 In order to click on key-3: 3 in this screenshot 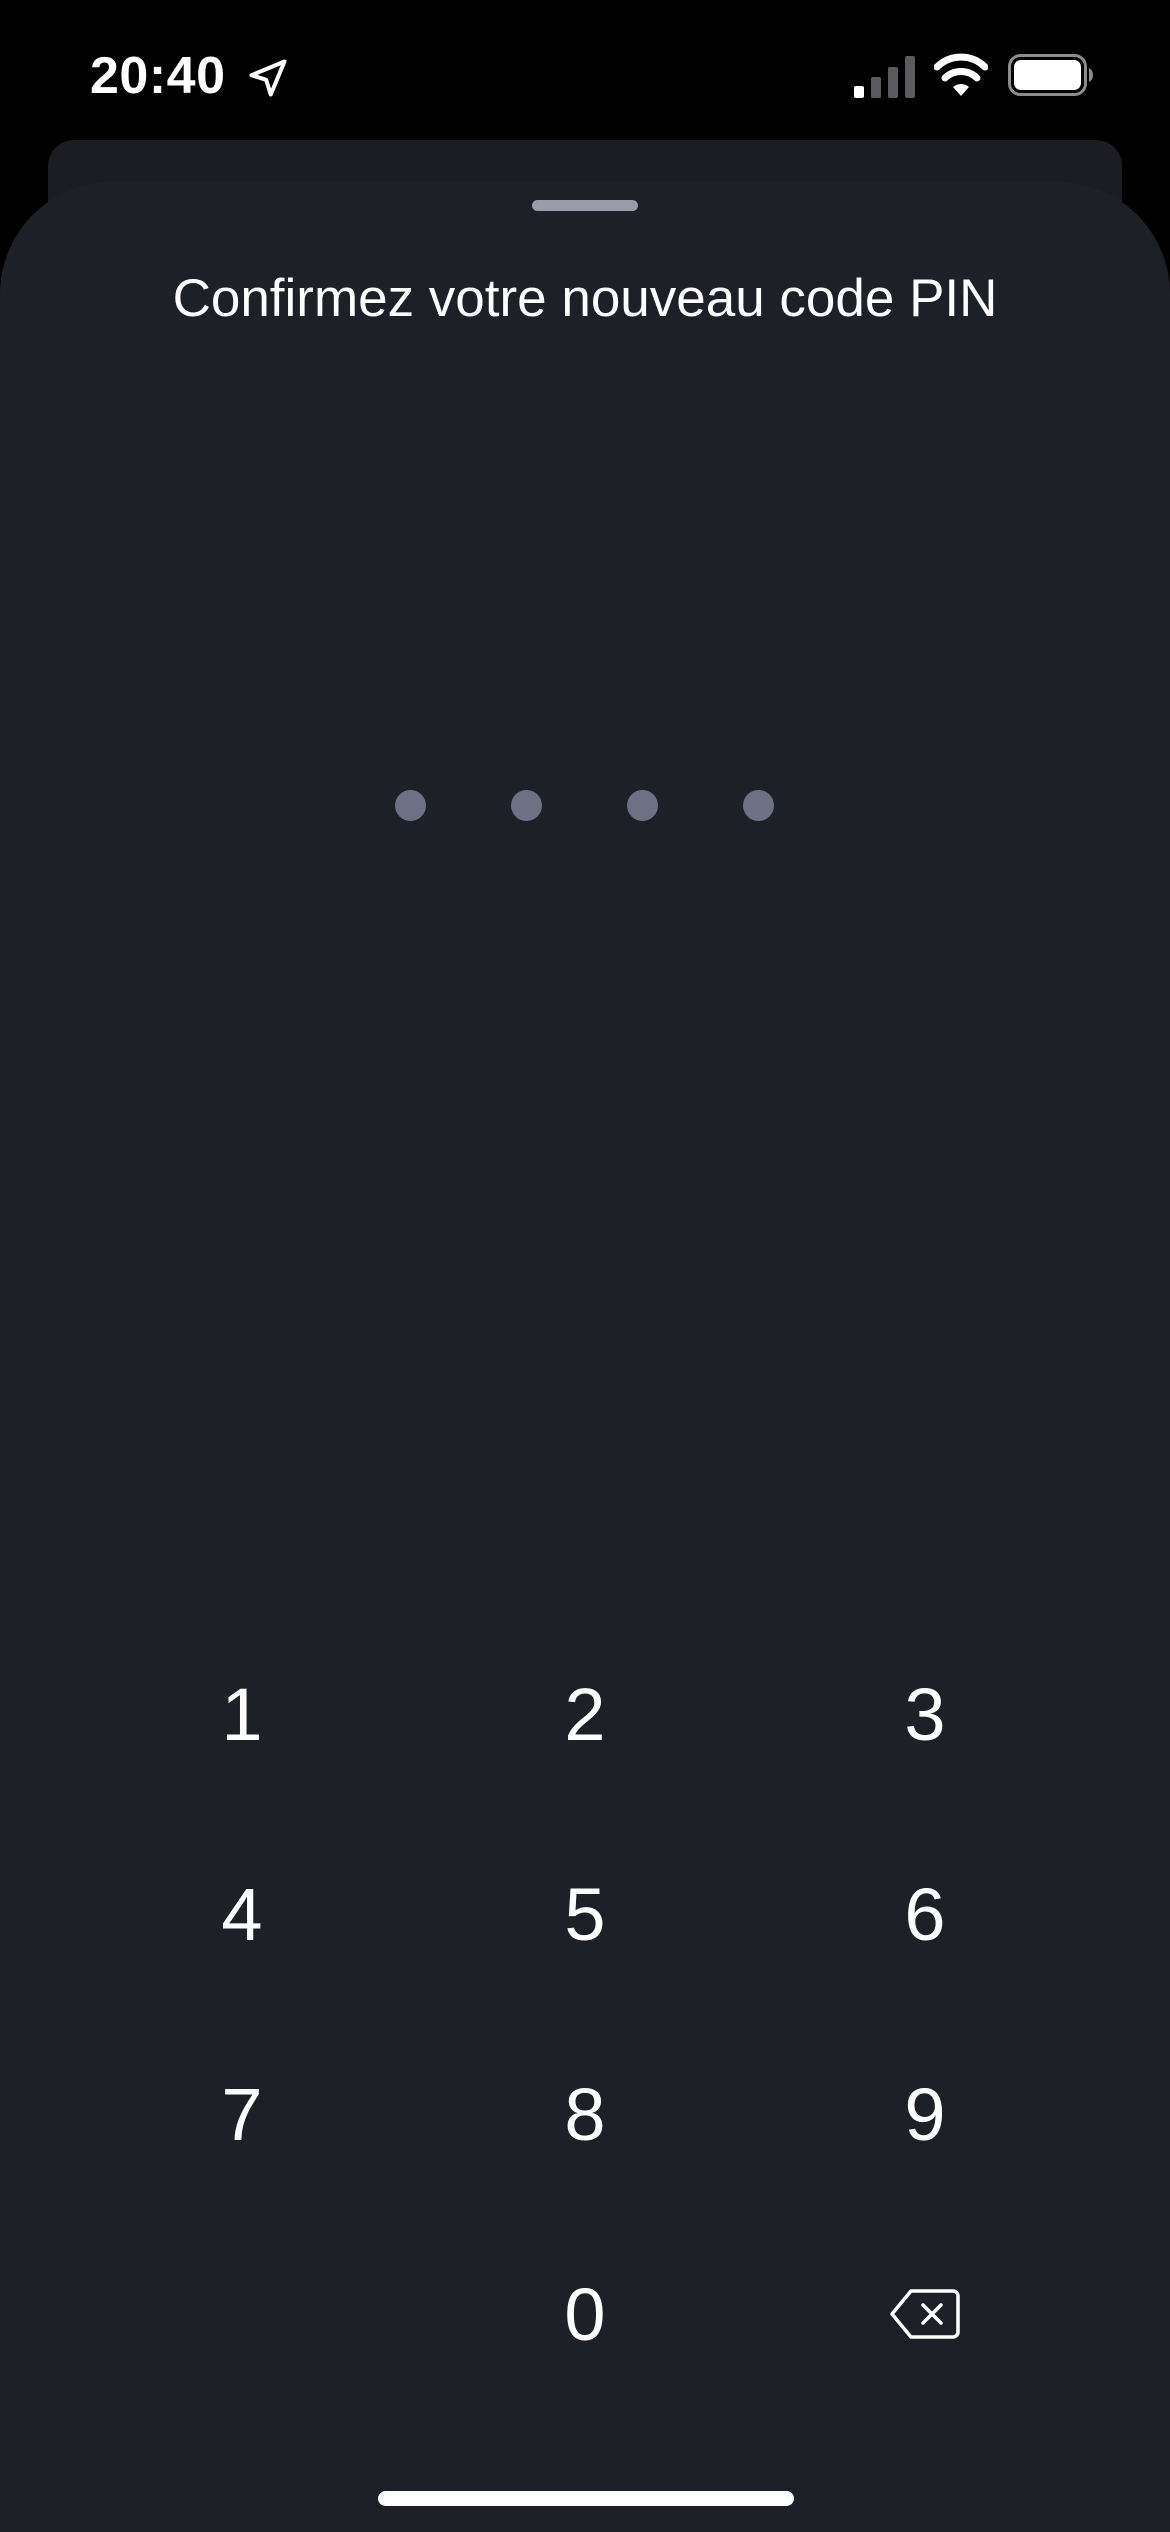, I will do `click(925, 1714)`.